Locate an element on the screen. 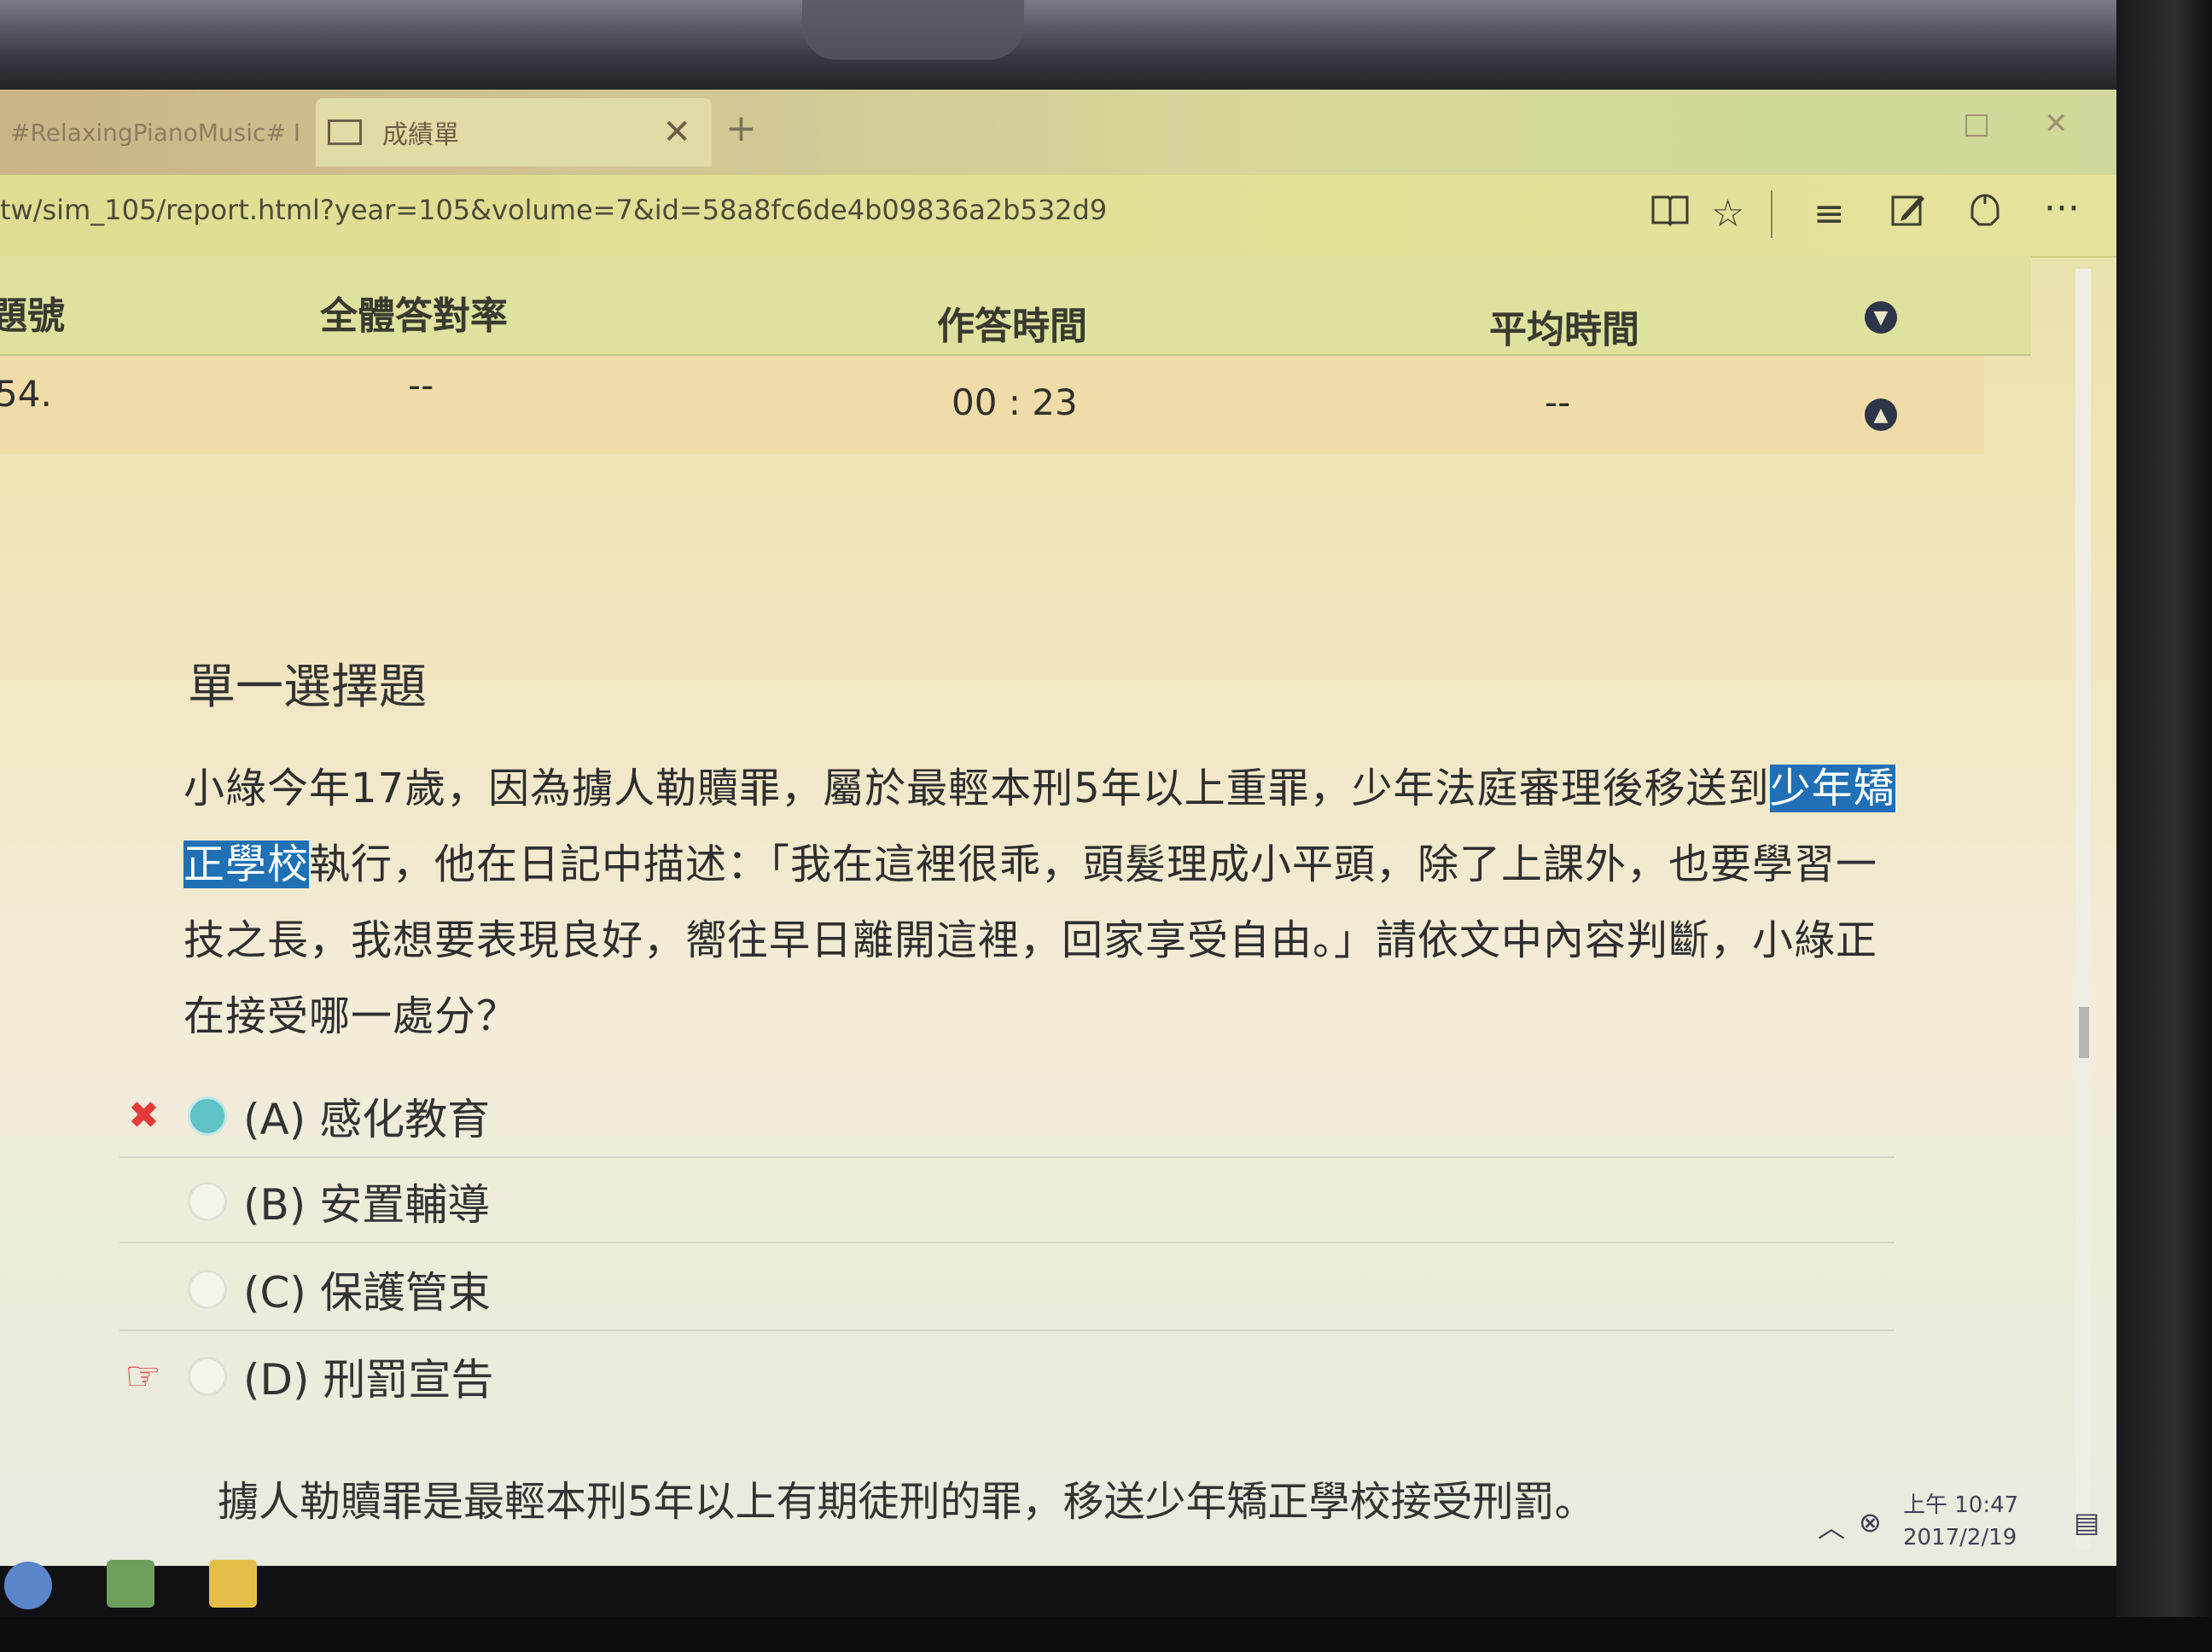 Image resolution: width=2212 pixels, height=1652 pixels. notification-icon: ▤ is located at coordinates (2086, 1522).